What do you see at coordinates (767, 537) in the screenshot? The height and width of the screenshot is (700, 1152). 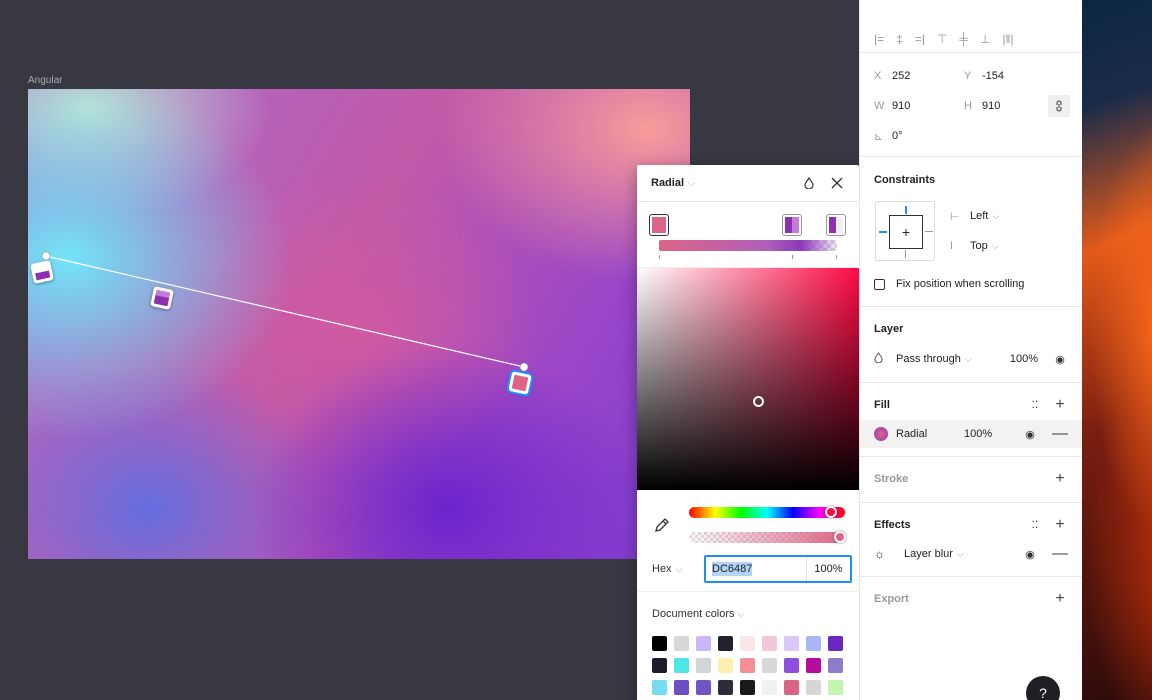 I see `opacity-slider` at bounding box center [767, 537].